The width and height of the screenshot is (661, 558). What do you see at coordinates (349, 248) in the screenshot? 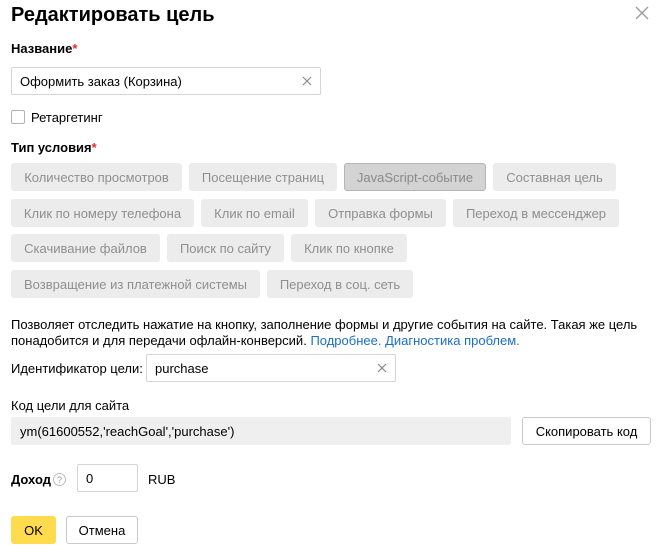
I see `chip-button-click: Клик по кнопке` at bounding box center [349, 248].